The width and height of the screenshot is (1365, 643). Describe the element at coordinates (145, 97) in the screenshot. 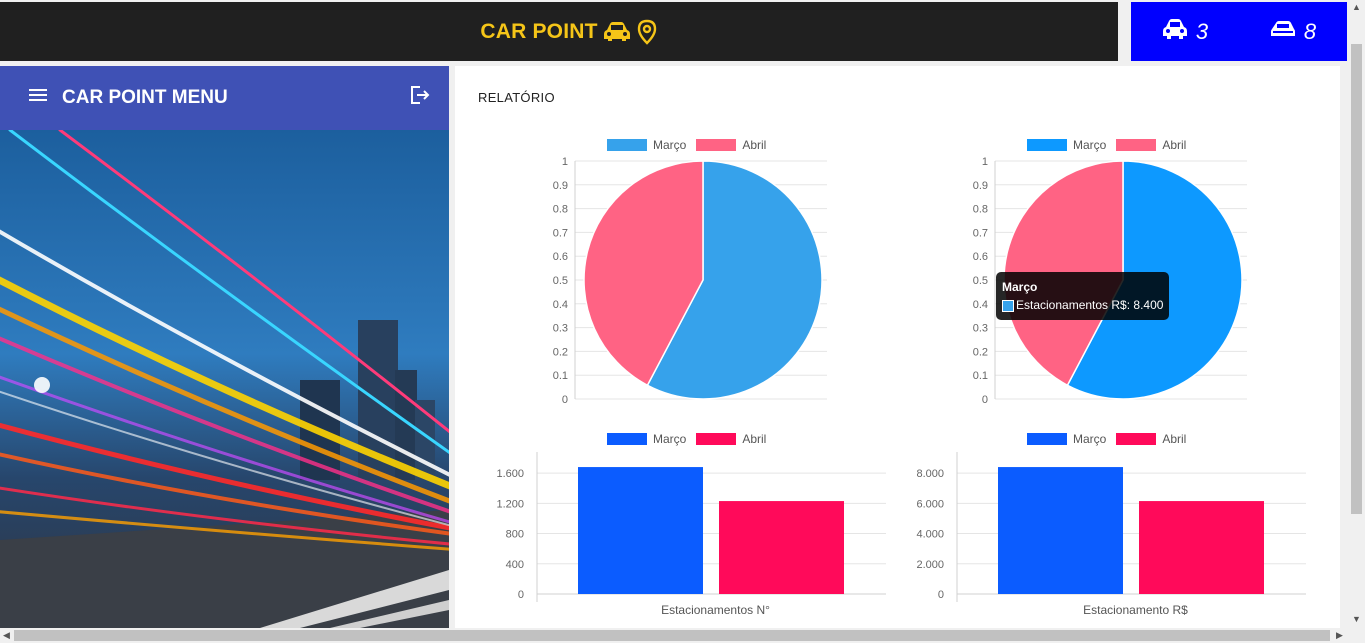

I see `sidebar-menu-title: CAR POINT MENU` at that location.